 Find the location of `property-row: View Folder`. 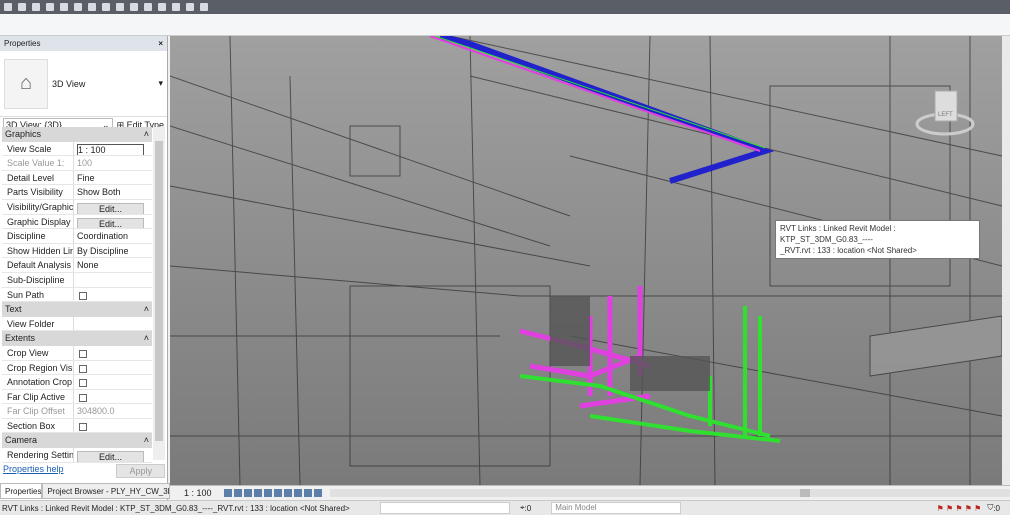

property-row: View Folder is located at coordinates (77, 324).